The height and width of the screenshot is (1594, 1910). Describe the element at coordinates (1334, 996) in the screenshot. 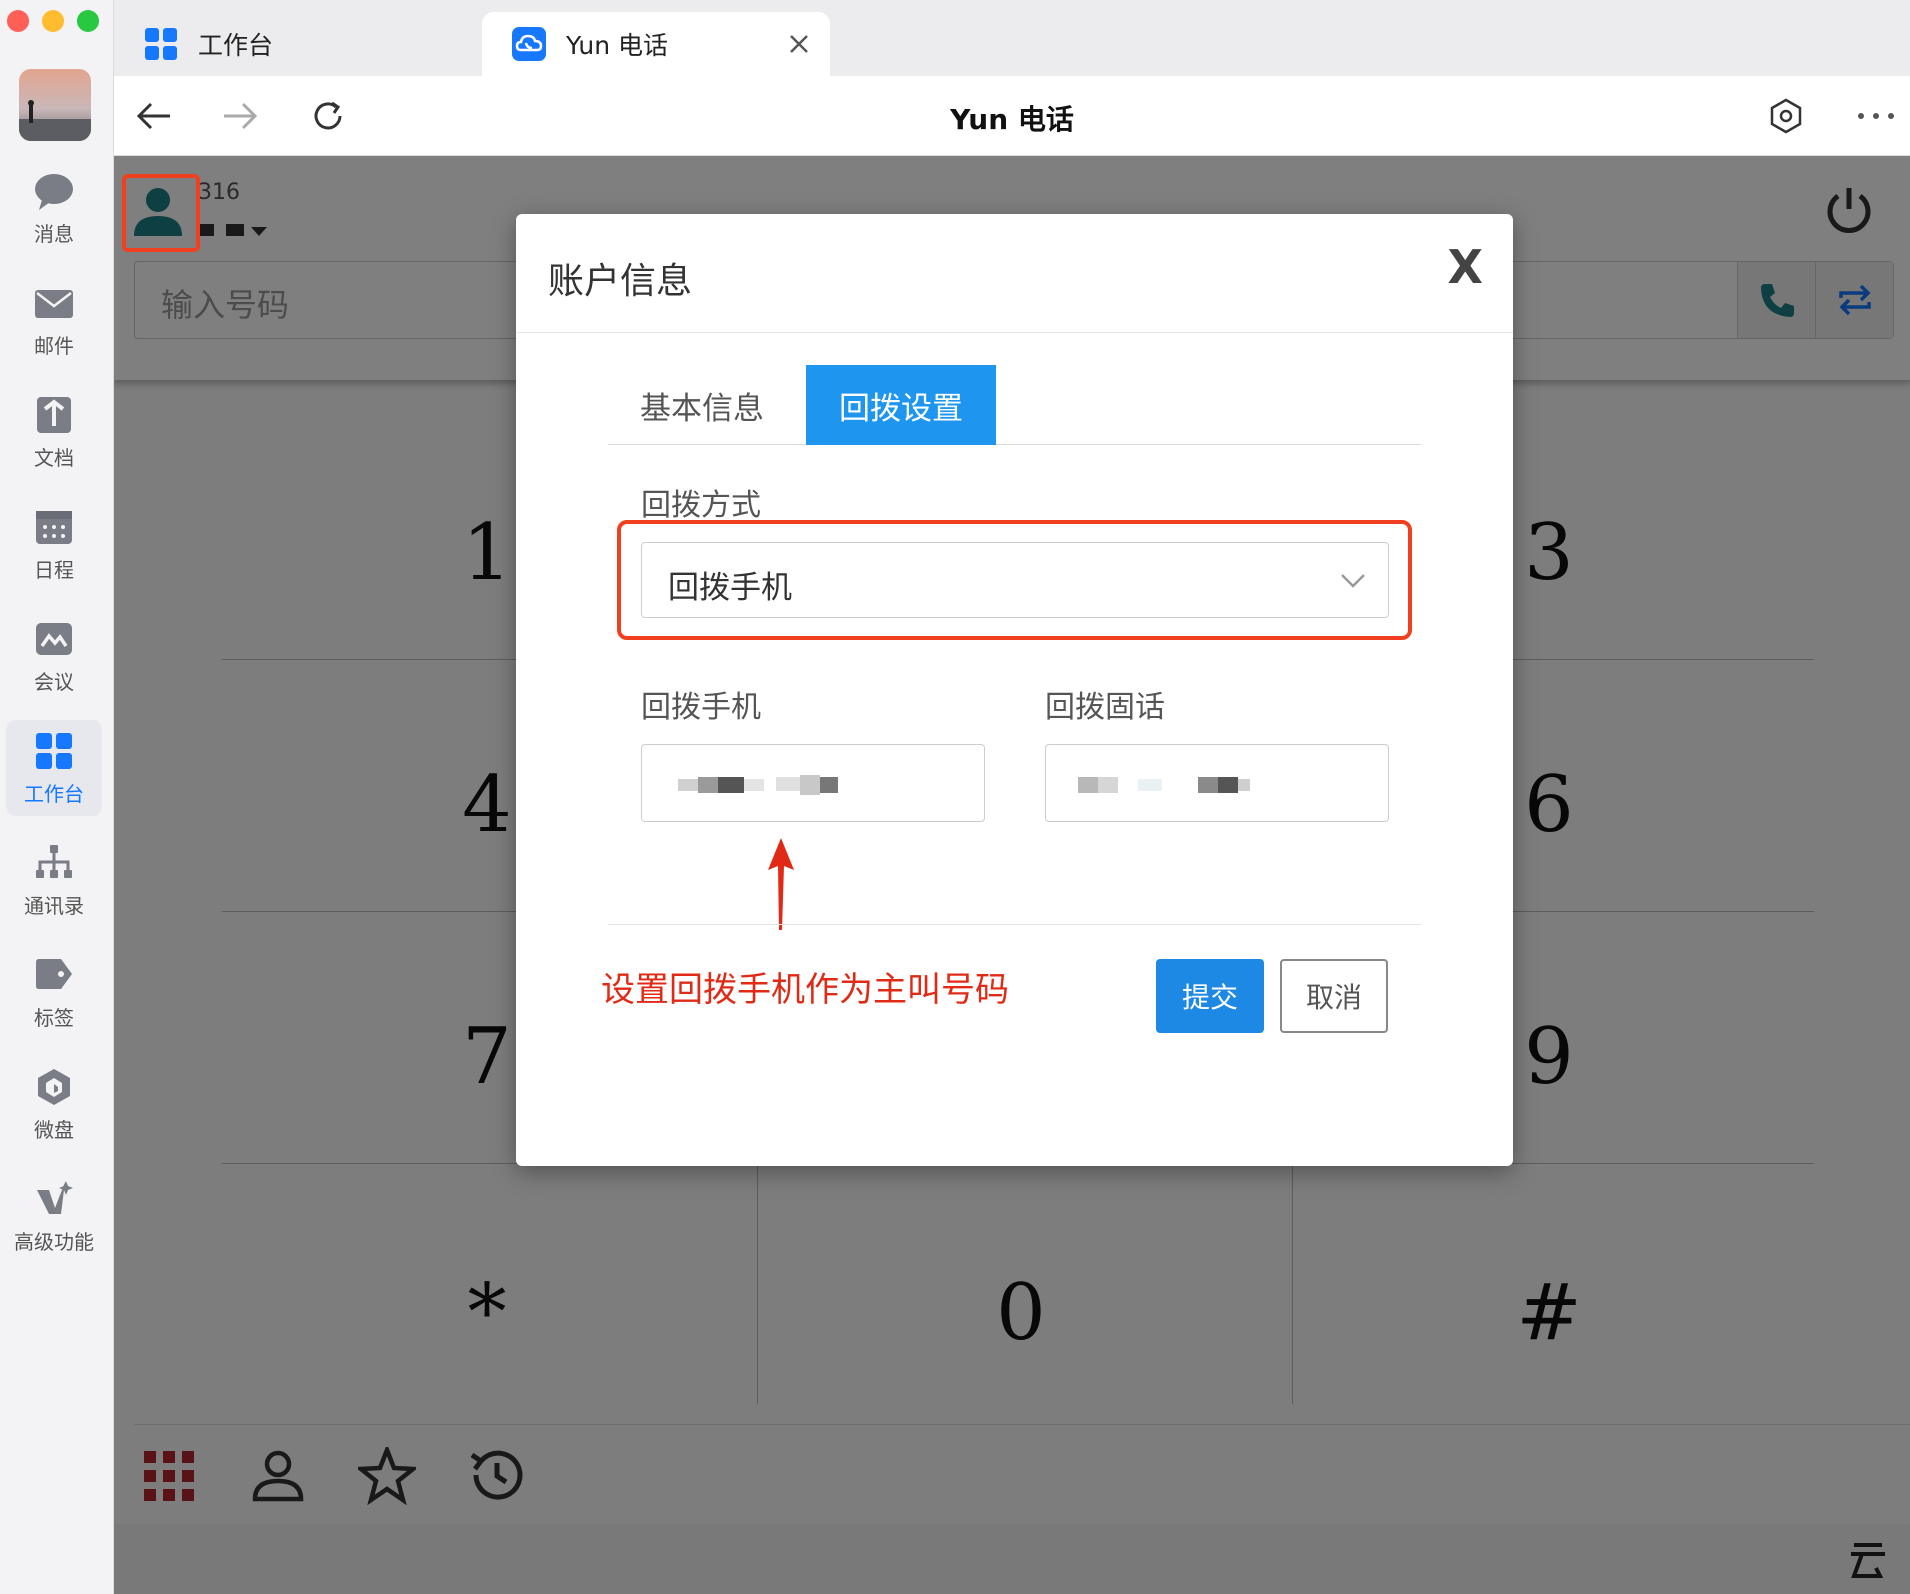

I see `cancel-button: 取消` at that location.